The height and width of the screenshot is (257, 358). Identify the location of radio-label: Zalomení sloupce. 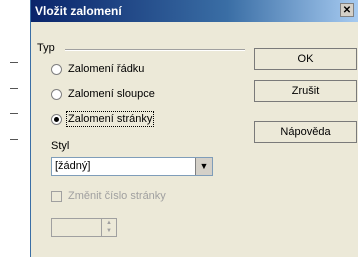
(111, 94).